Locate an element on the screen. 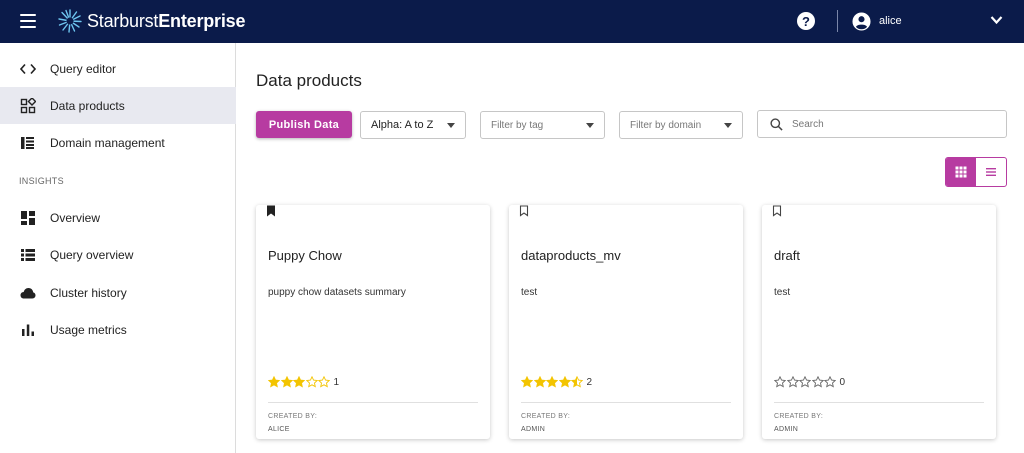 This screenshot has width=1024, height=453. card-title: Puppy Chow is located at coordinates (305, 255).